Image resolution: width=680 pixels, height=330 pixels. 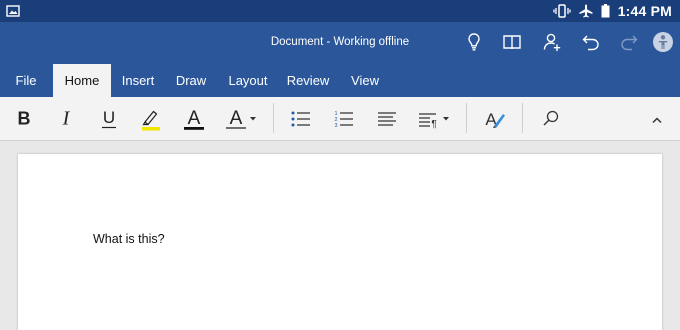 I want to click on italic-button: I, so click(x=66, y=119).